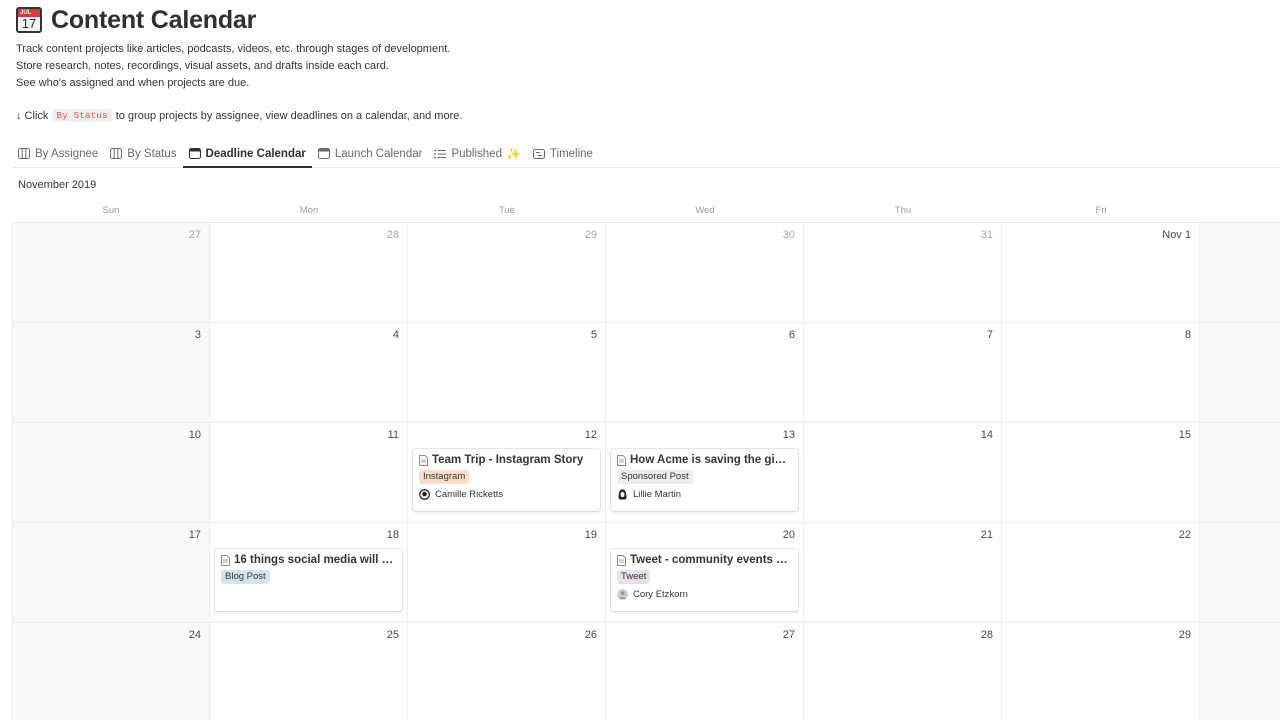 The image size is (1280, 720). Describe the element at coordinates (646, 213) in the screenshot. I see `weekday-header: Sun Mon Tue Wed Thu Fri Sat` at that location.